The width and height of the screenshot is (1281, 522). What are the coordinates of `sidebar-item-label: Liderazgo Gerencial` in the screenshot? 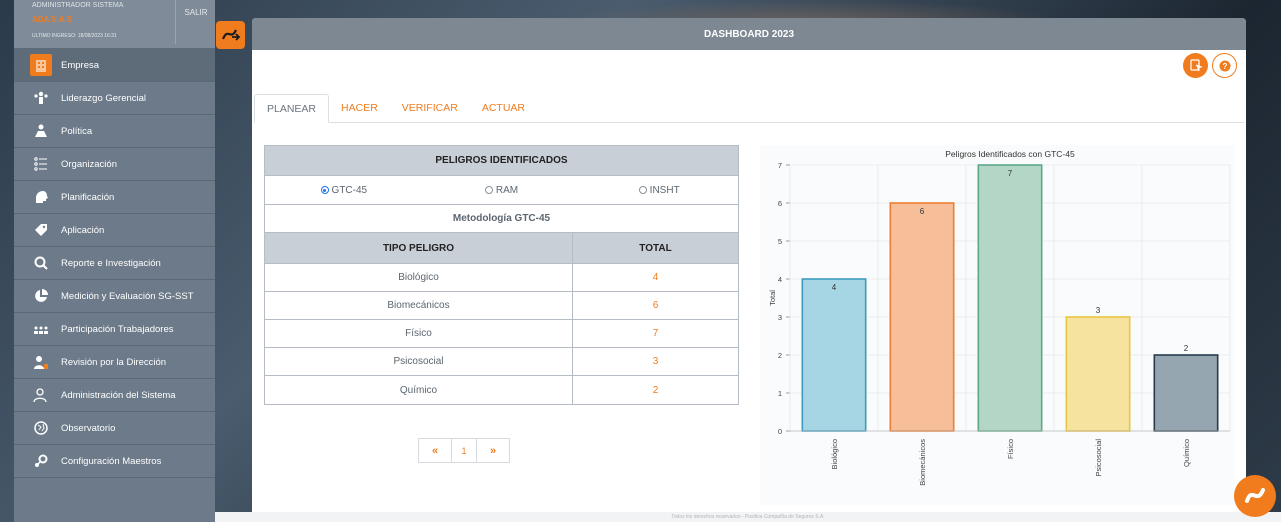 It's located at (104, 98).